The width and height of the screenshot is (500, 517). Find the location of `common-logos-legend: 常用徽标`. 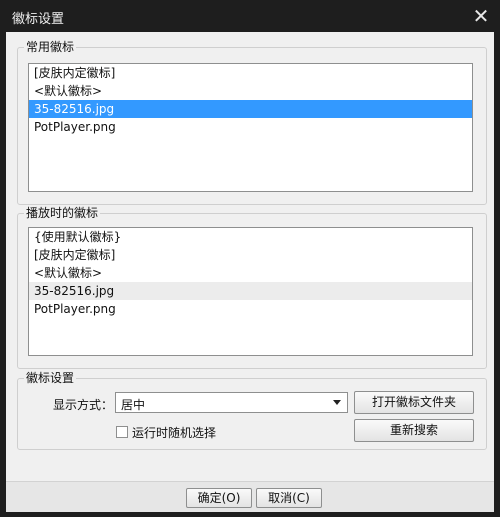

common-logos-legend: 常用徽标 is located at coordinates (50, 47).